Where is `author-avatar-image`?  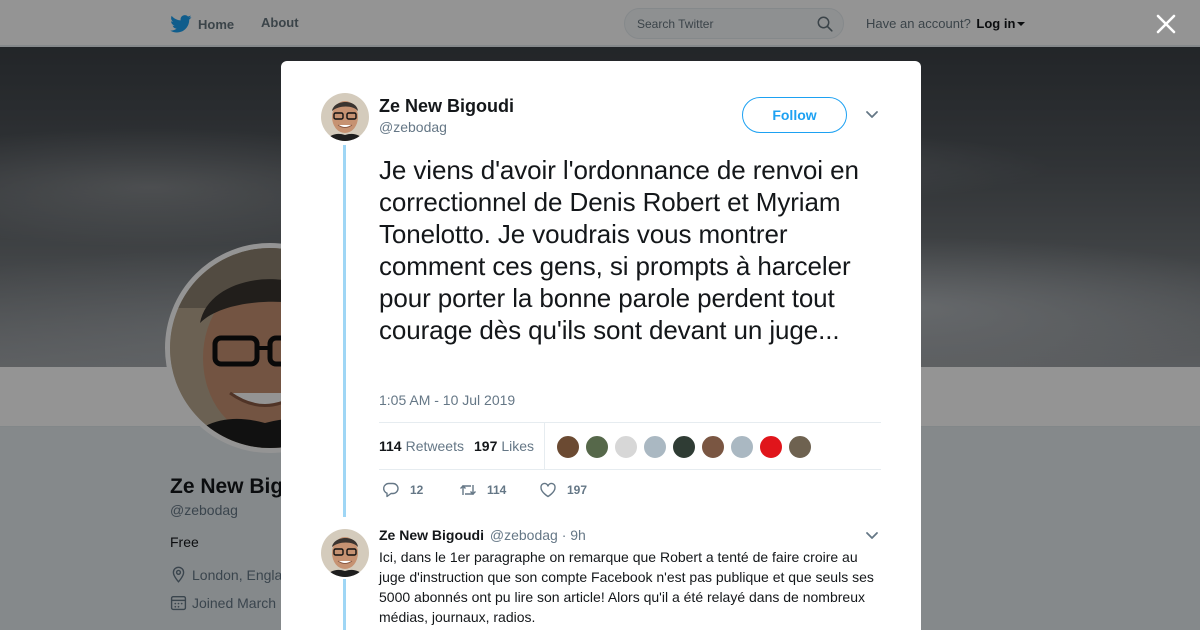 author-avatar-image is located at coordinates (345, 117).